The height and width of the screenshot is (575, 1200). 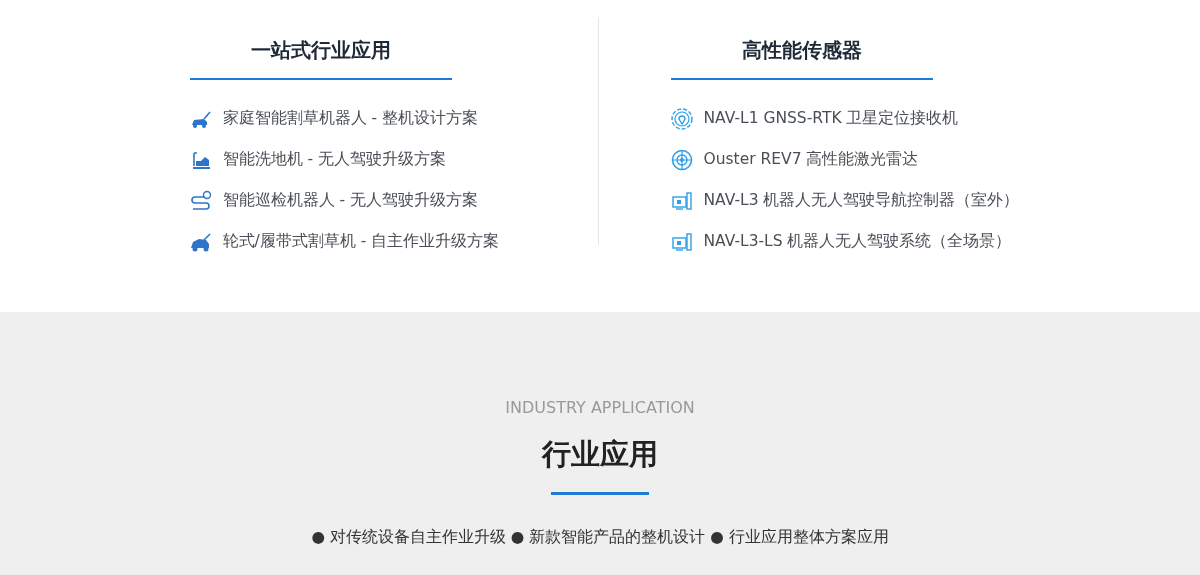 I want to click on list-link: NAV-L3 机器人无人驾驶导航控制器（室外）, so click(x=861, y=200).